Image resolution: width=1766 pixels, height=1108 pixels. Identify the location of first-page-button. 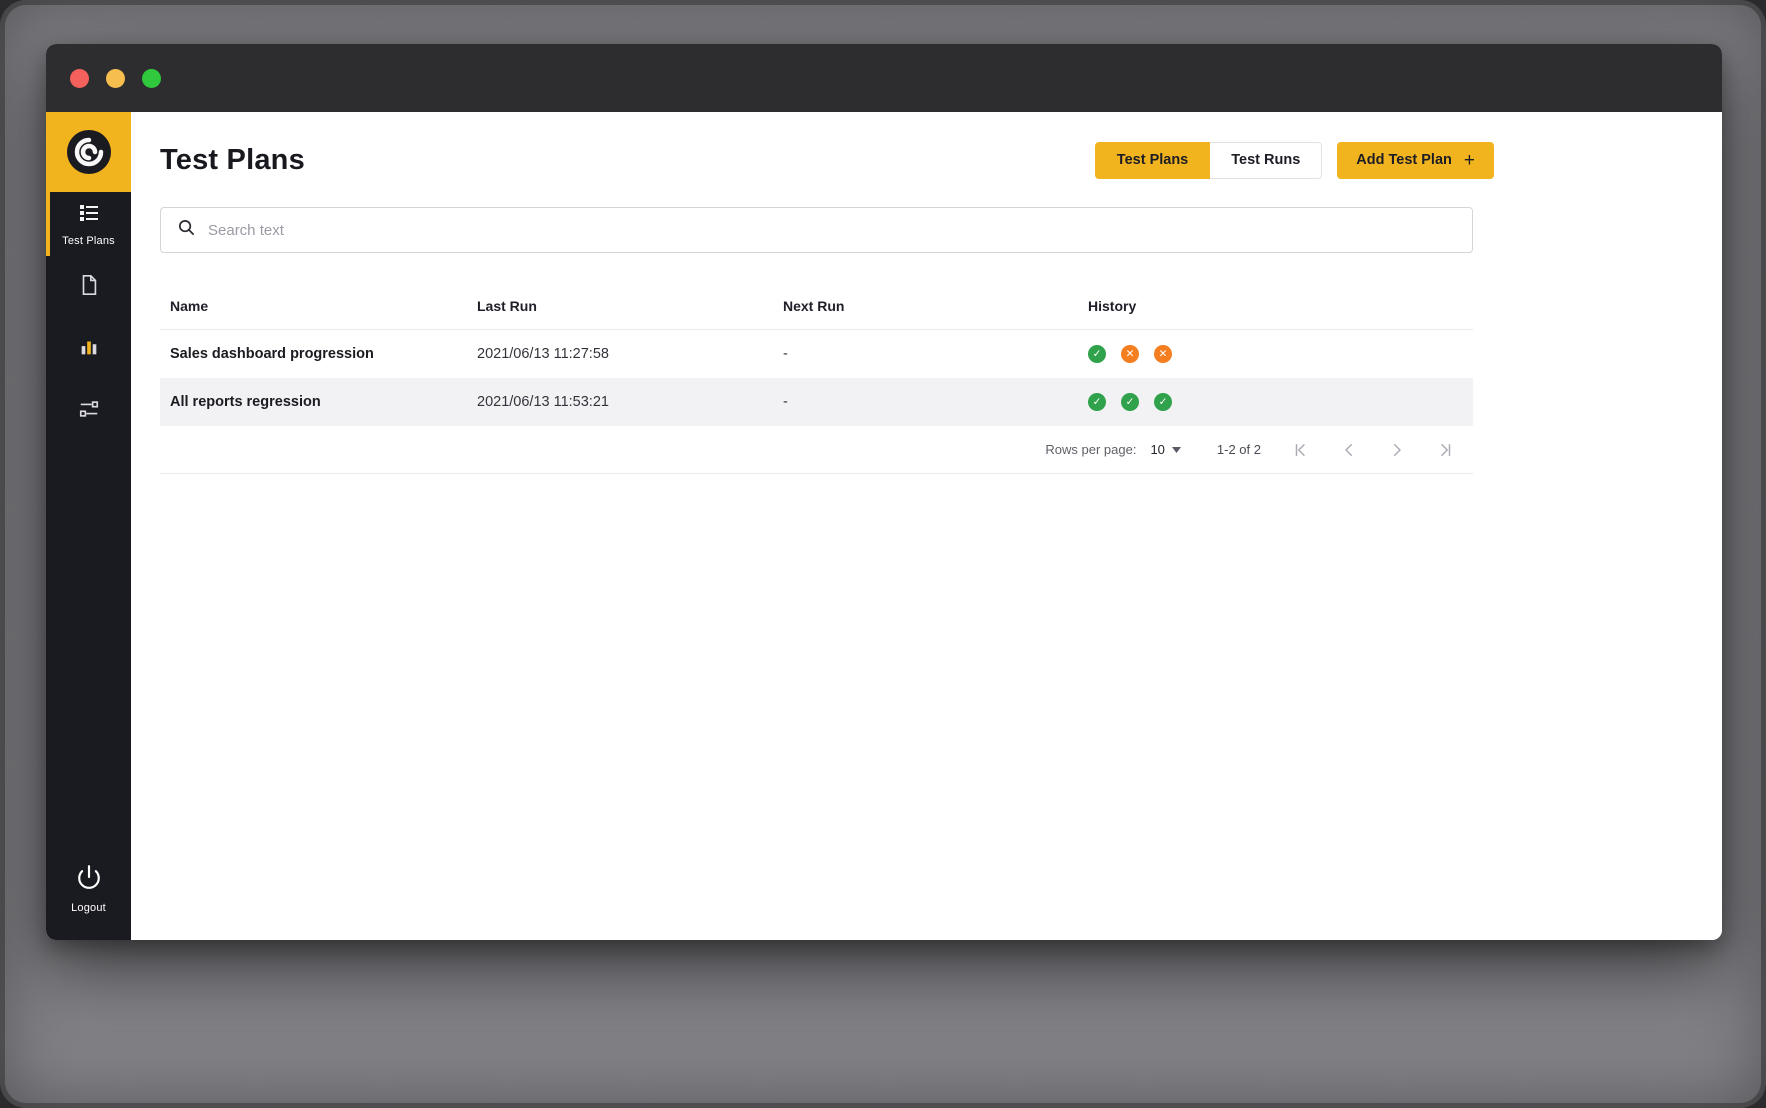
(1301, 450).